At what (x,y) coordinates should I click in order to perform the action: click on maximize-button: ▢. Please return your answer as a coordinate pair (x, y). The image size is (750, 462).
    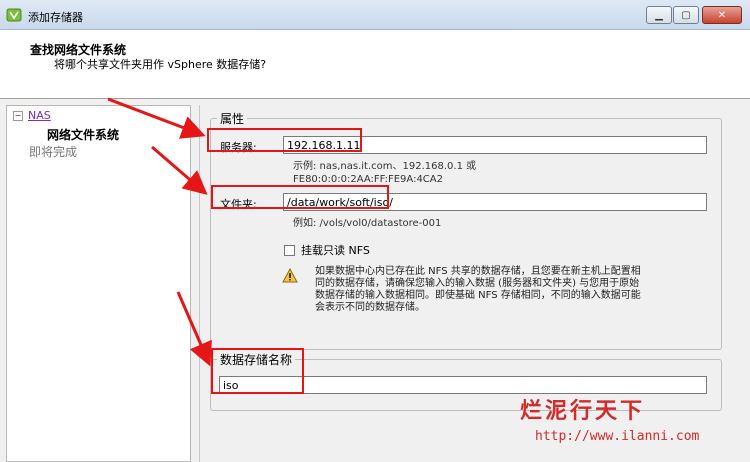
    Looking at the image, I should click on (686, 15).